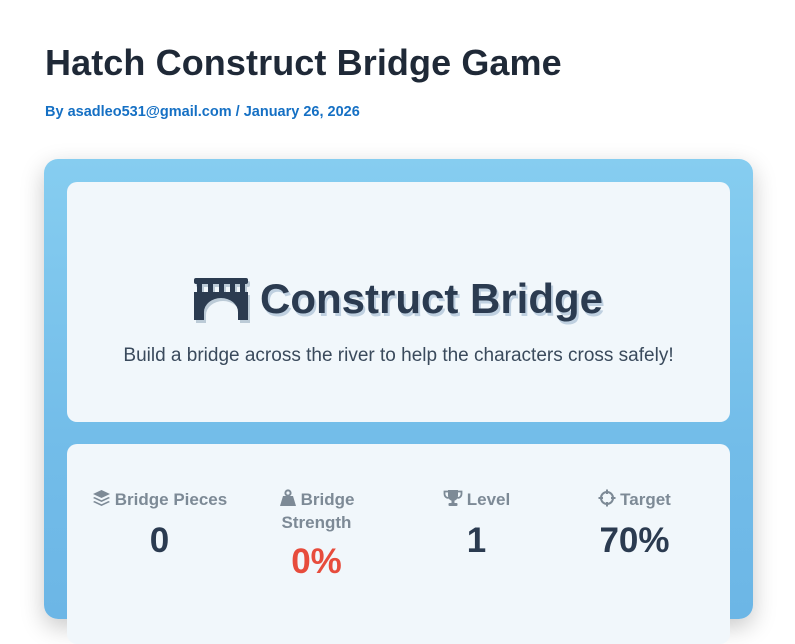 The width and height of the screenshot is (795, 644). I want to click on byline-prefix: By, so click(56, 112).